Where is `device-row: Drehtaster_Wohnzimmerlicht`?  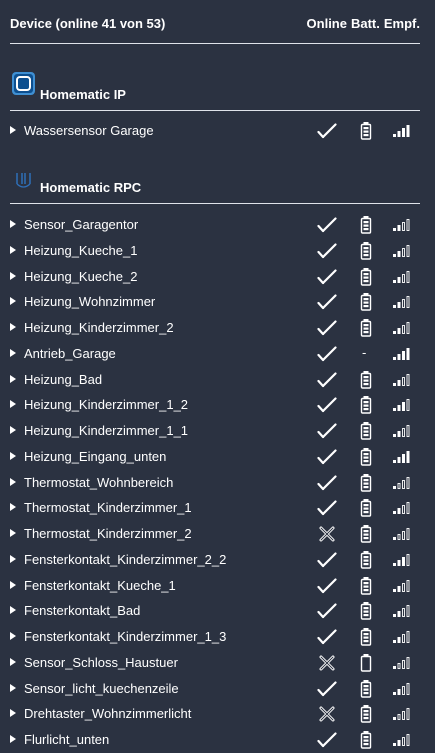 device-row: Drehtaster_Wohnzimmerlicht is located at coordinates (217, 714).